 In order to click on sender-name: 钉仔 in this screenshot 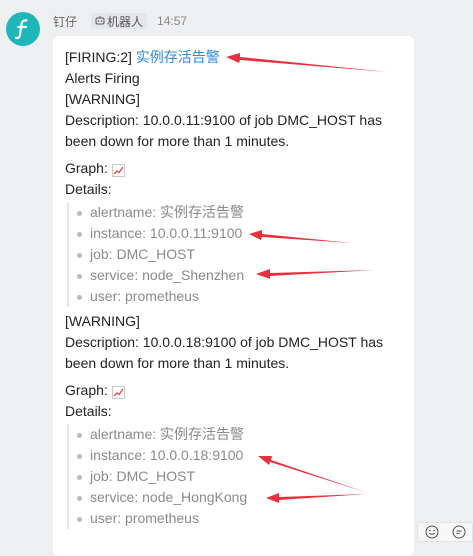, I will do `click(65, 21)`.